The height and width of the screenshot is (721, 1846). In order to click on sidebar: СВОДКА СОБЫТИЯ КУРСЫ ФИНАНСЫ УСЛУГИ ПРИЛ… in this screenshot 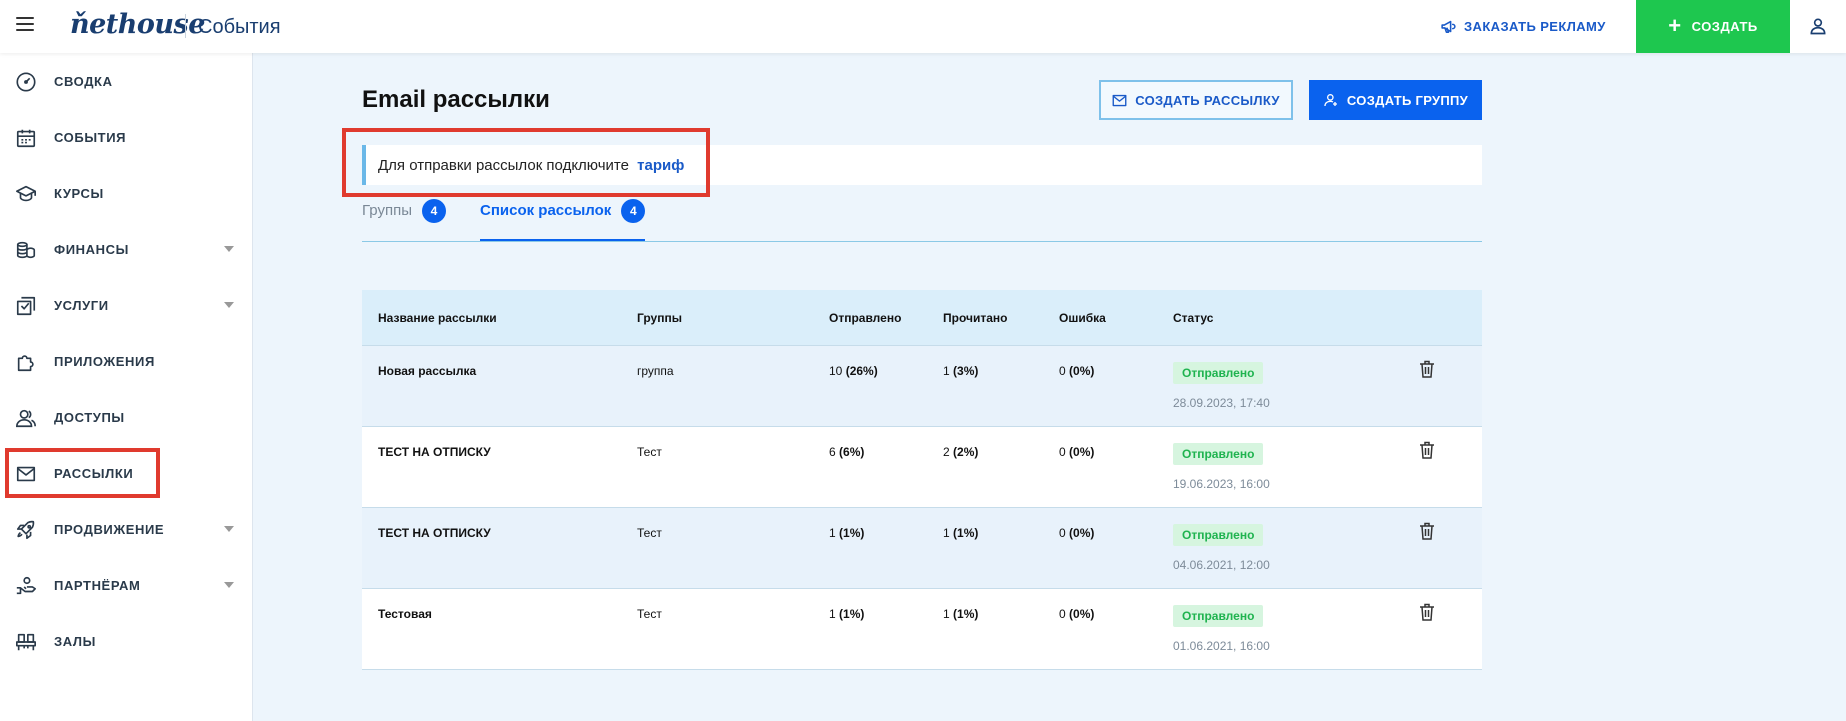, I will do `click(126, 387)`.